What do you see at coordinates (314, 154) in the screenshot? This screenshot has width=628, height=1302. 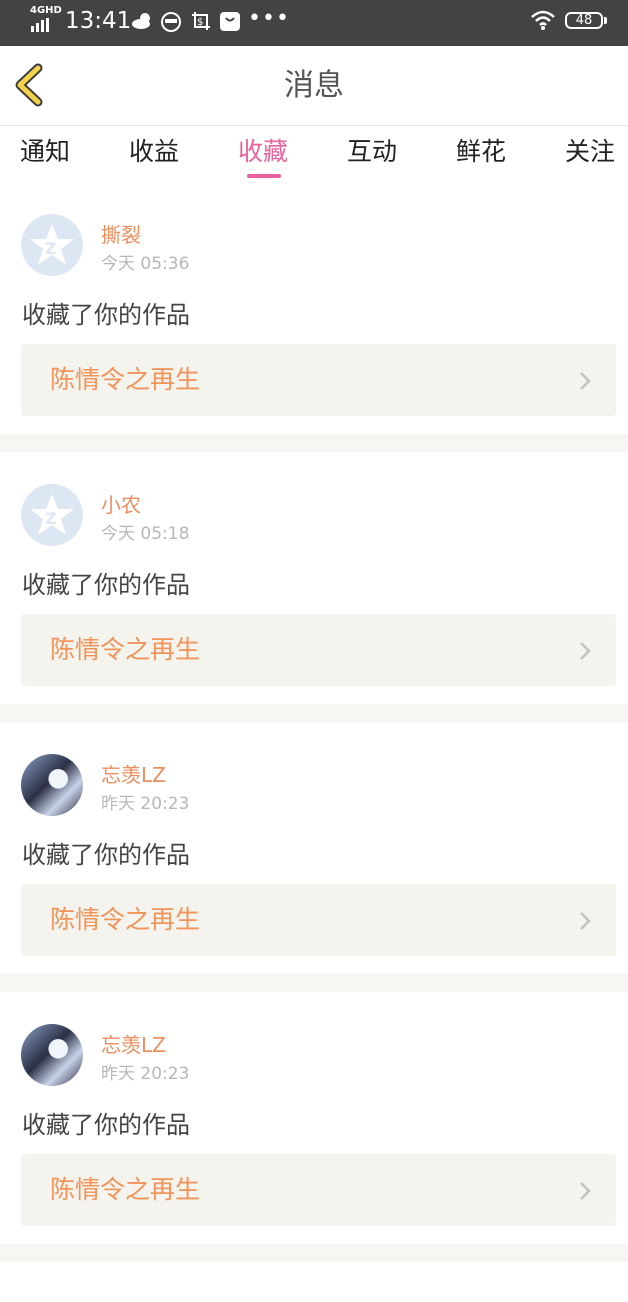 I see `tab-bar: 通知 收益 收藏 互动 鲜花 关注` at bounding box center [314, 154].